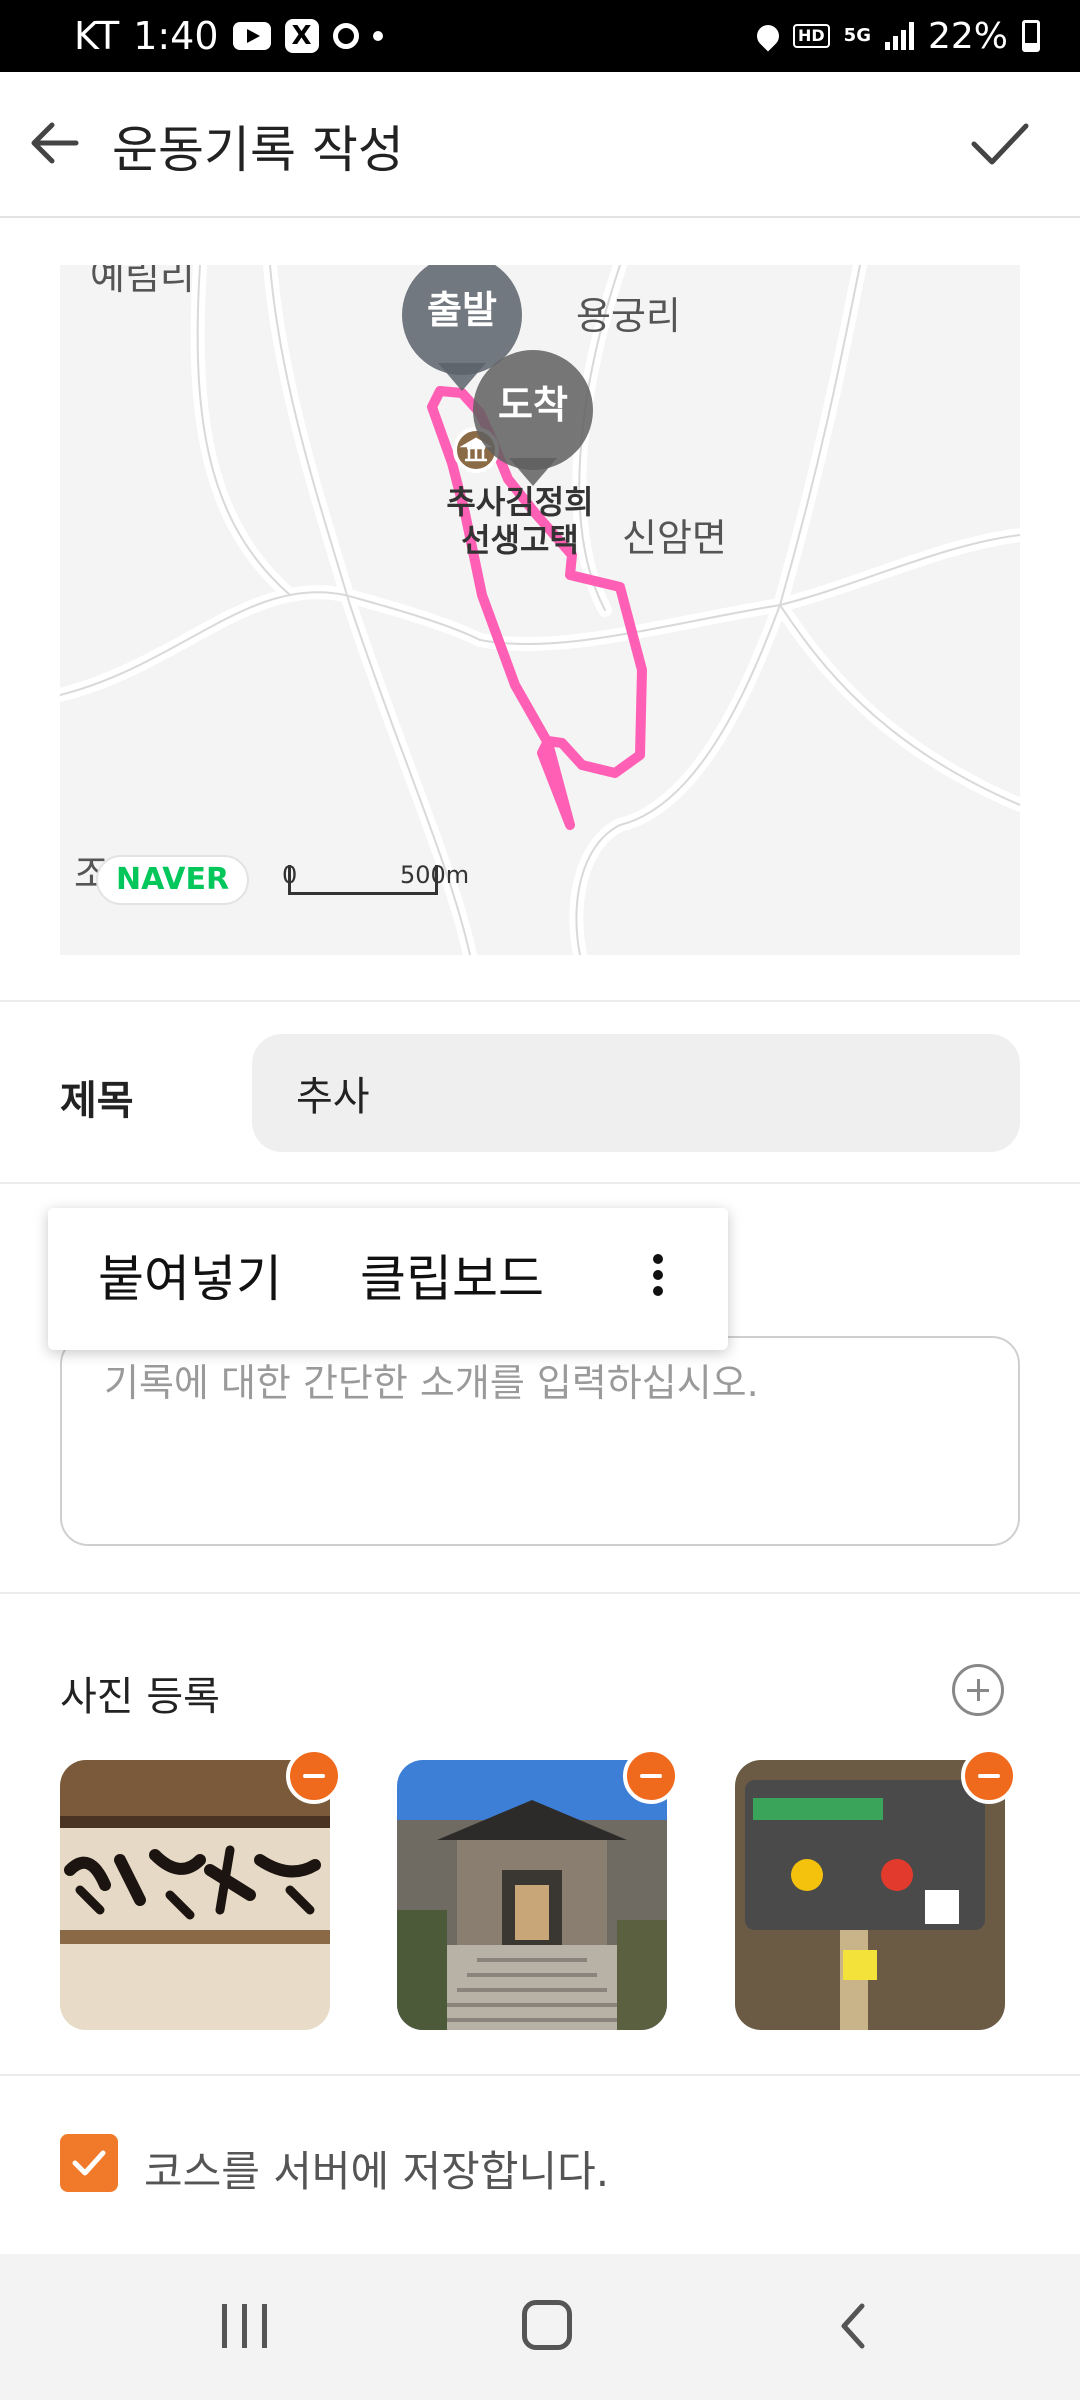 Image resolution: width=1080 pixels, height=2400 pixels. Describe the element at coordinates (190, 1279) in the screenshot. I see `paste-button: 붙여넣기` at that location.